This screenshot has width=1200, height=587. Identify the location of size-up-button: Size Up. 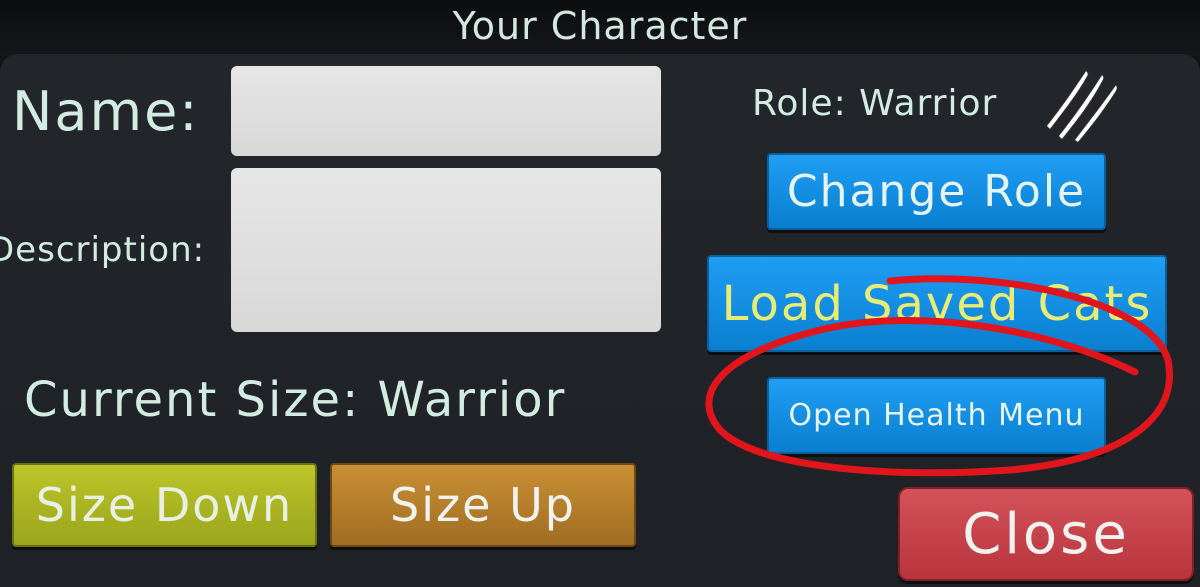
(483, 505).